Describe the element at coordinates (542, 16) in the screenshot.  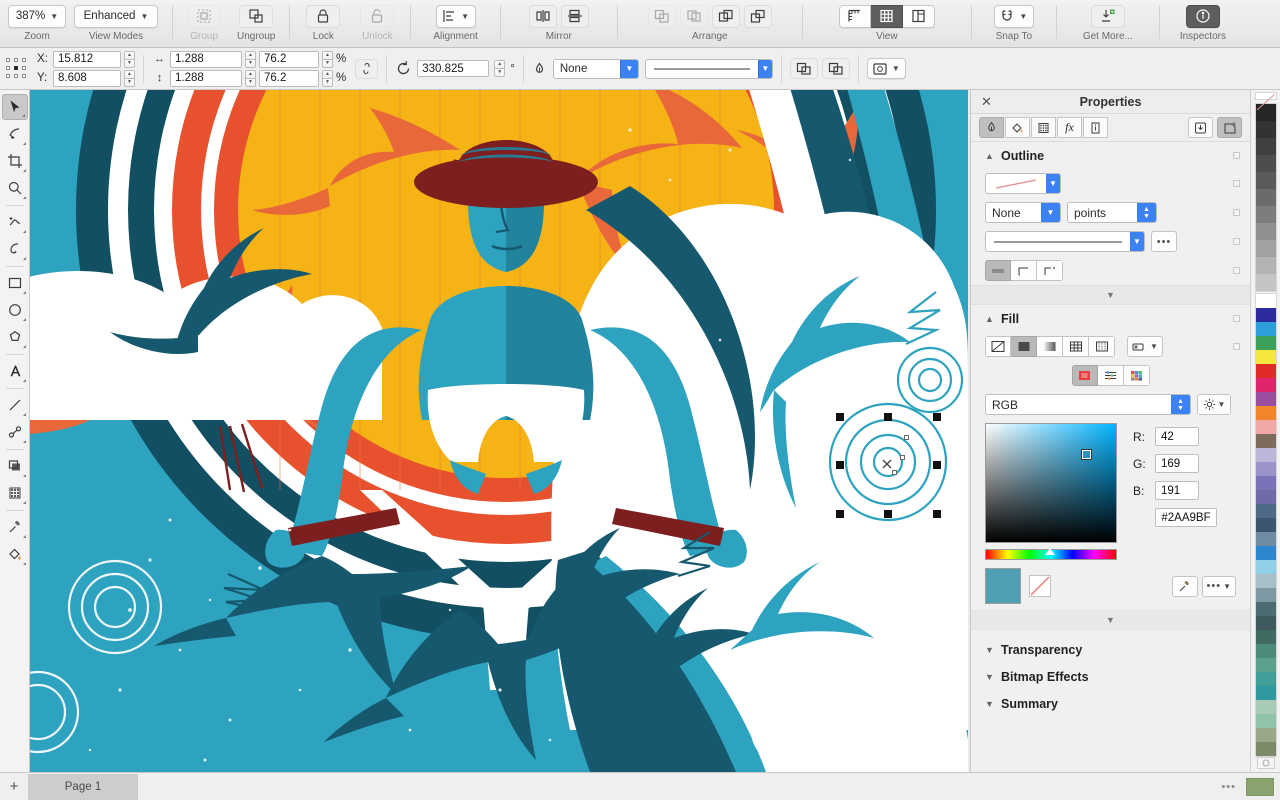
I see `mirror-horizontal-button` at that location.